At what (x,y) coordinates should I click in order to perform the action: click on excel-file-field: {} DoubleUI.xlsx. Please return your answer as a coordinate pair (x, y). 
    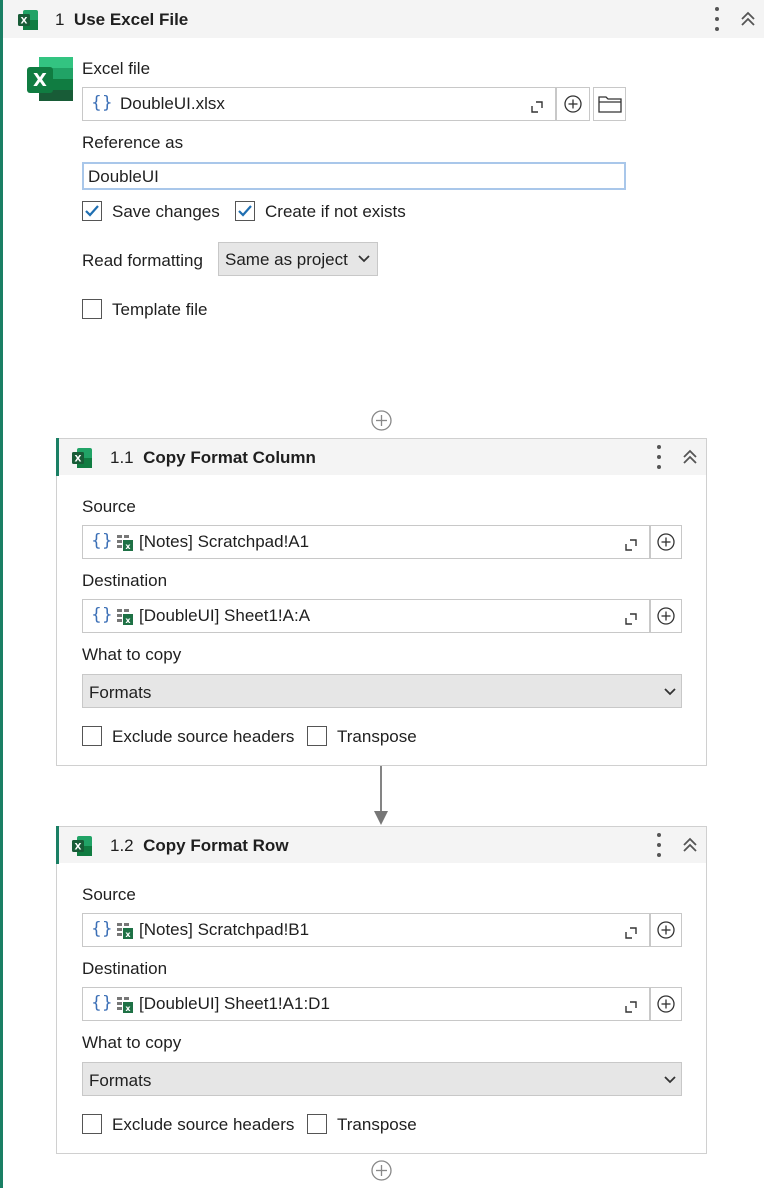
    Looking at the image, I should click on (319, 104).